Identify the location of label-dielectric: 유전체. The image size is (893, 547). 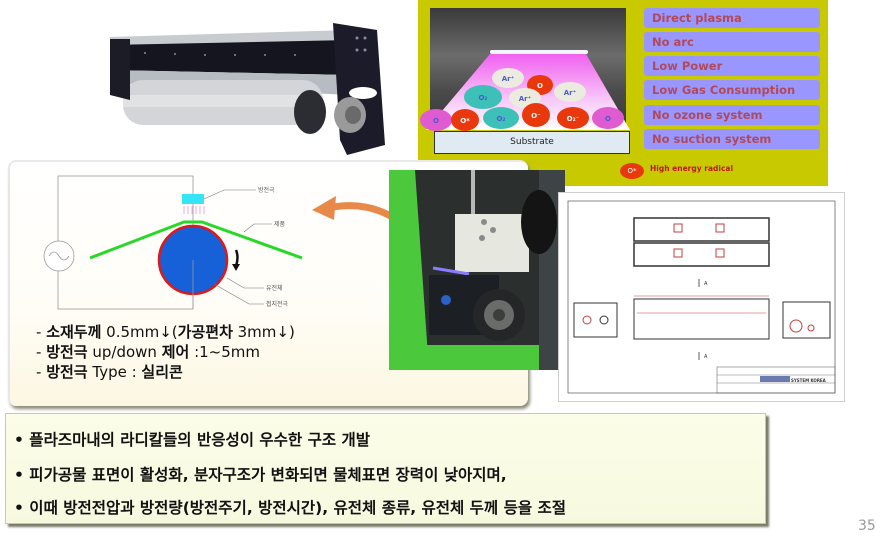
(274, 288).